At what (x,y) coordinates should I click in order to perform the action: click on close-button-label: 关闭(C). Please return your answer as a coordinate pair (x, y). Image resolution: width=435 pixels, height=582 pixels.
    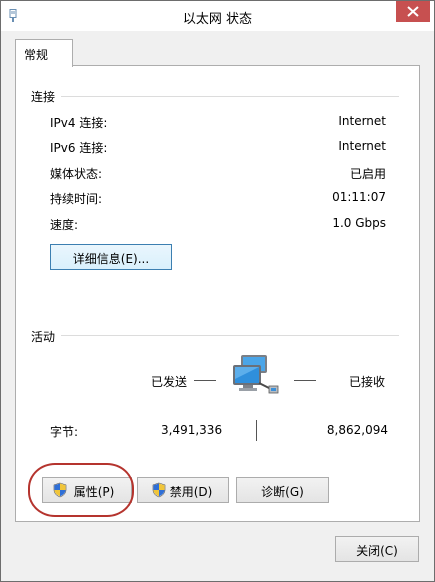
    Looking at the image, I should click on (377, 551).